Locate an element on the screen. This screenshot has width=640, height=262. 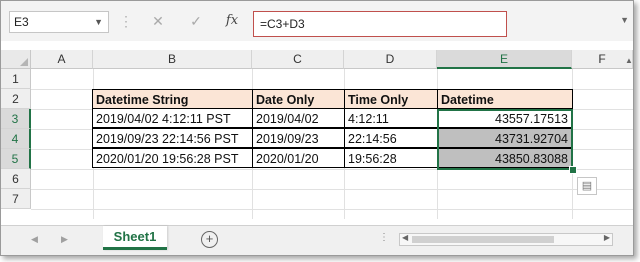
scroll-right-icon: ▶ is located at coordinates (607, 237).